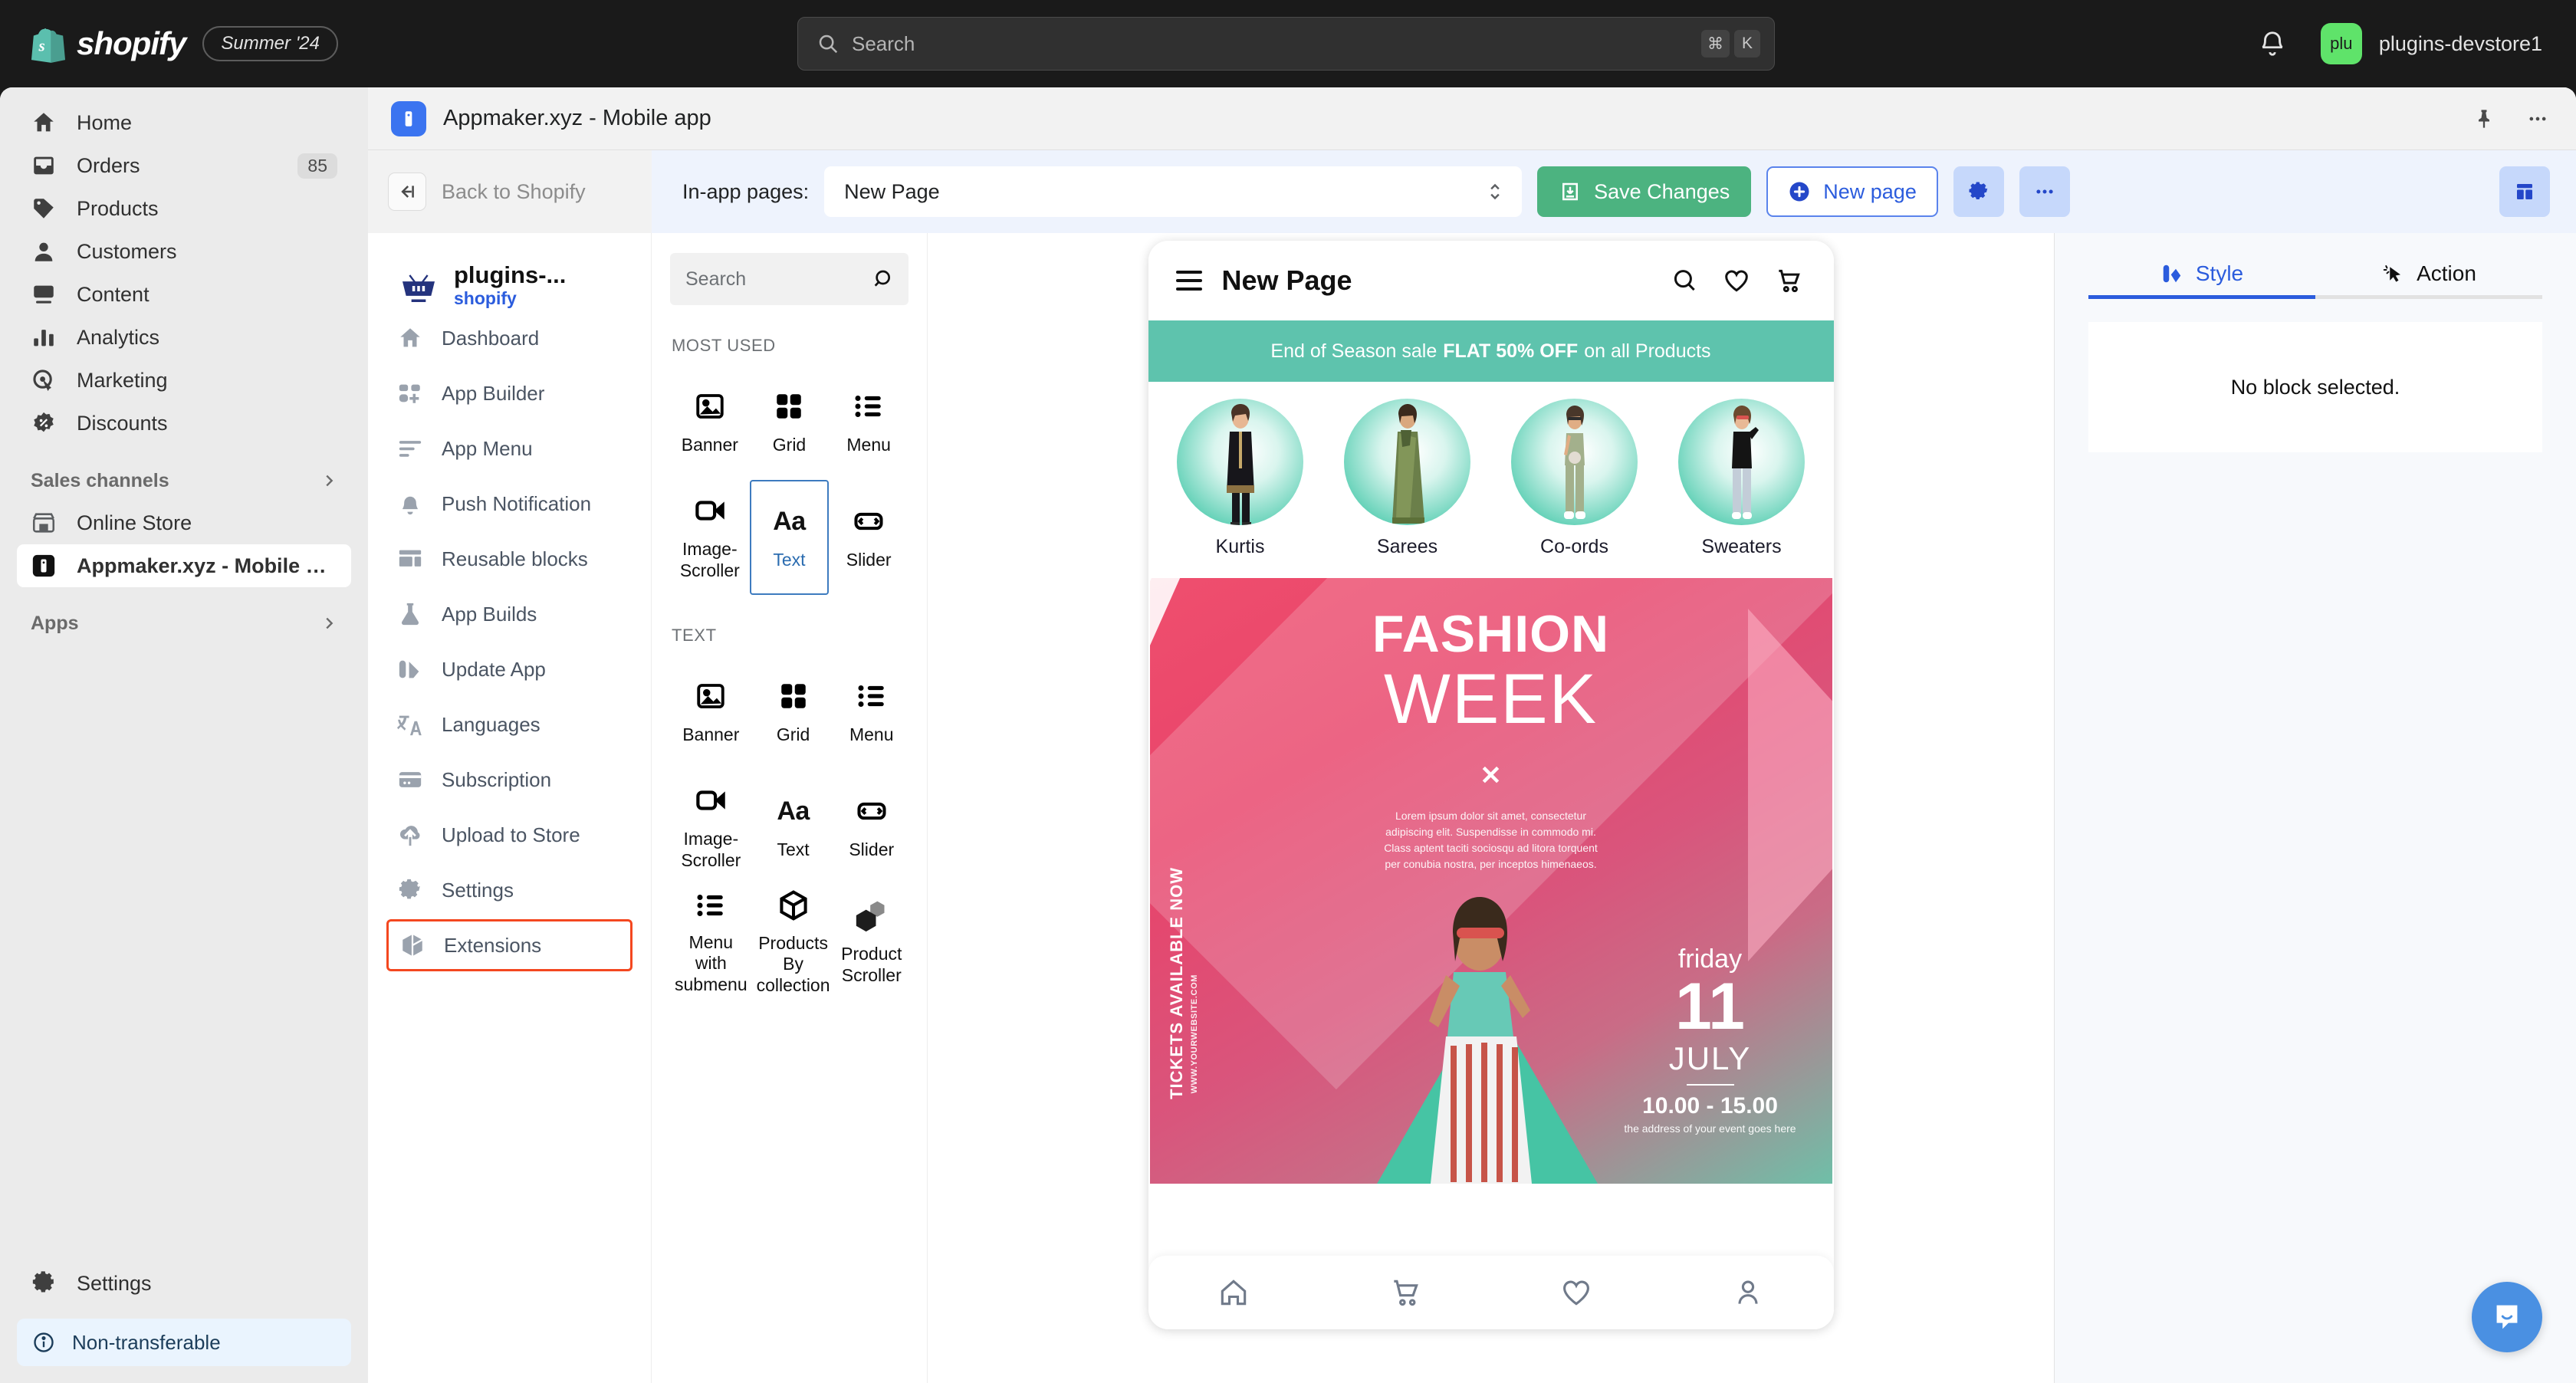  I want to click on builder-item-extensions: Extensions, so click(509, 945).